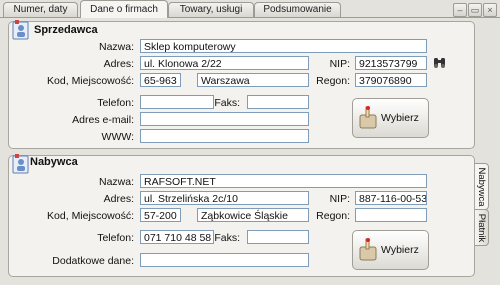 The image size is (500, 285). I want to click on buyer-fax-input, so click(278, 237).